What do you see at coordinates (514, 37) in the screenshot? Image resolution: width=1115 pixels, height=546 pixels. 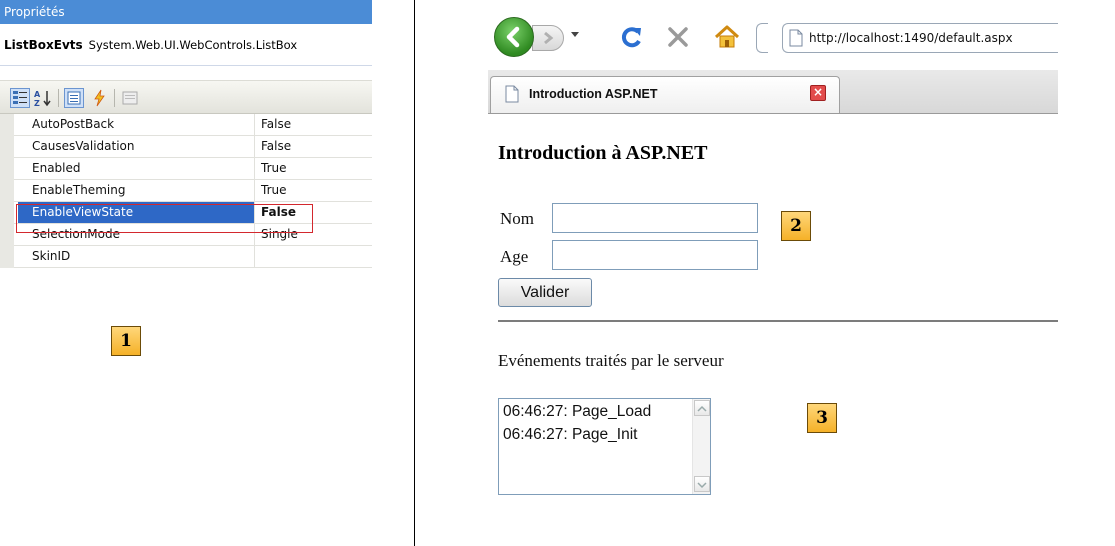 I see `back-button` at bounding box center [514, 37].